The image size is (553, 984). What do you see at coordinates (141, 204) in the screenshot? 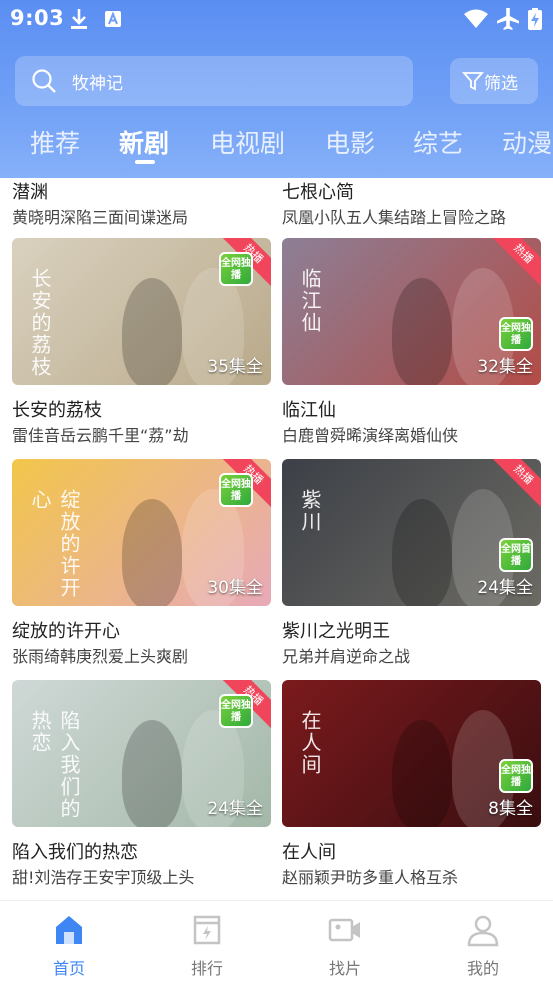
I see `list-item: 潜渊 黄晓明深陷三面间谍迷局` at bounding box center [141, 204].